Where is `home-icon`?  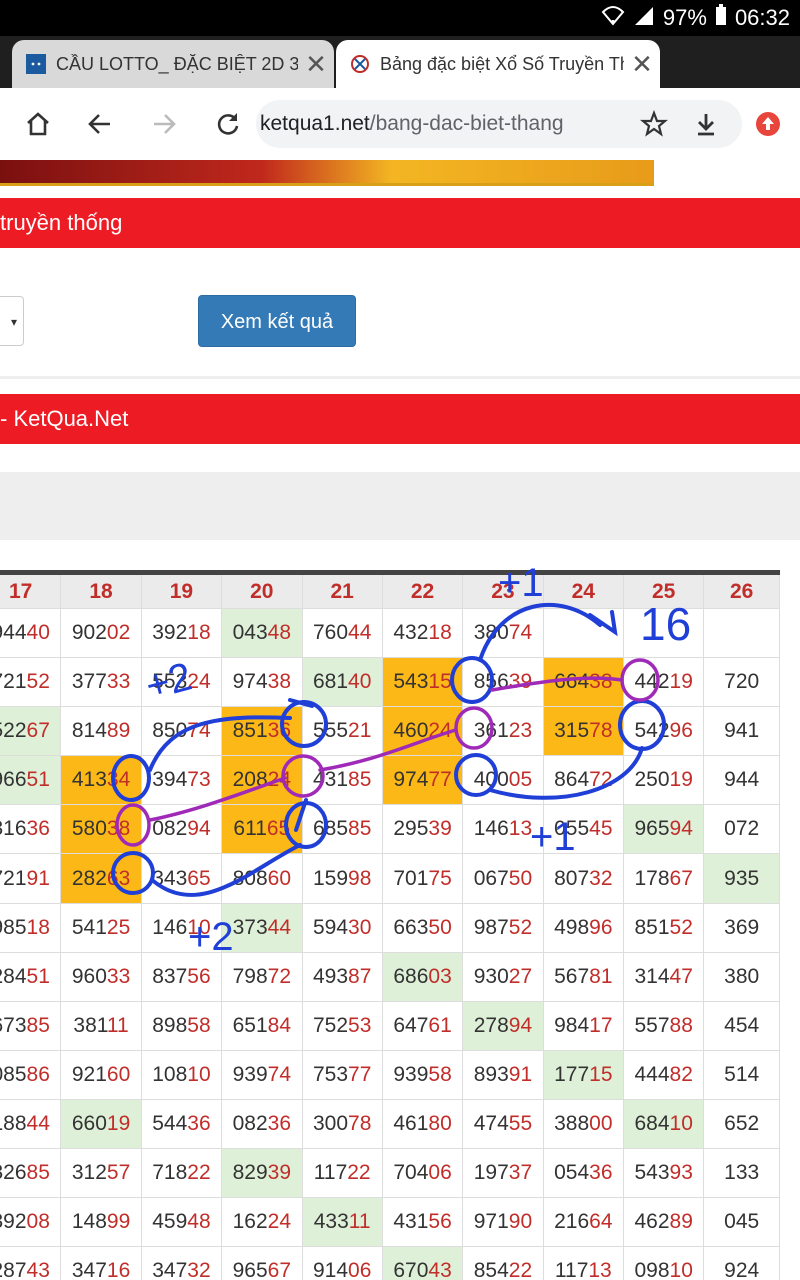
home-icon is located at coordinates (38, 124).